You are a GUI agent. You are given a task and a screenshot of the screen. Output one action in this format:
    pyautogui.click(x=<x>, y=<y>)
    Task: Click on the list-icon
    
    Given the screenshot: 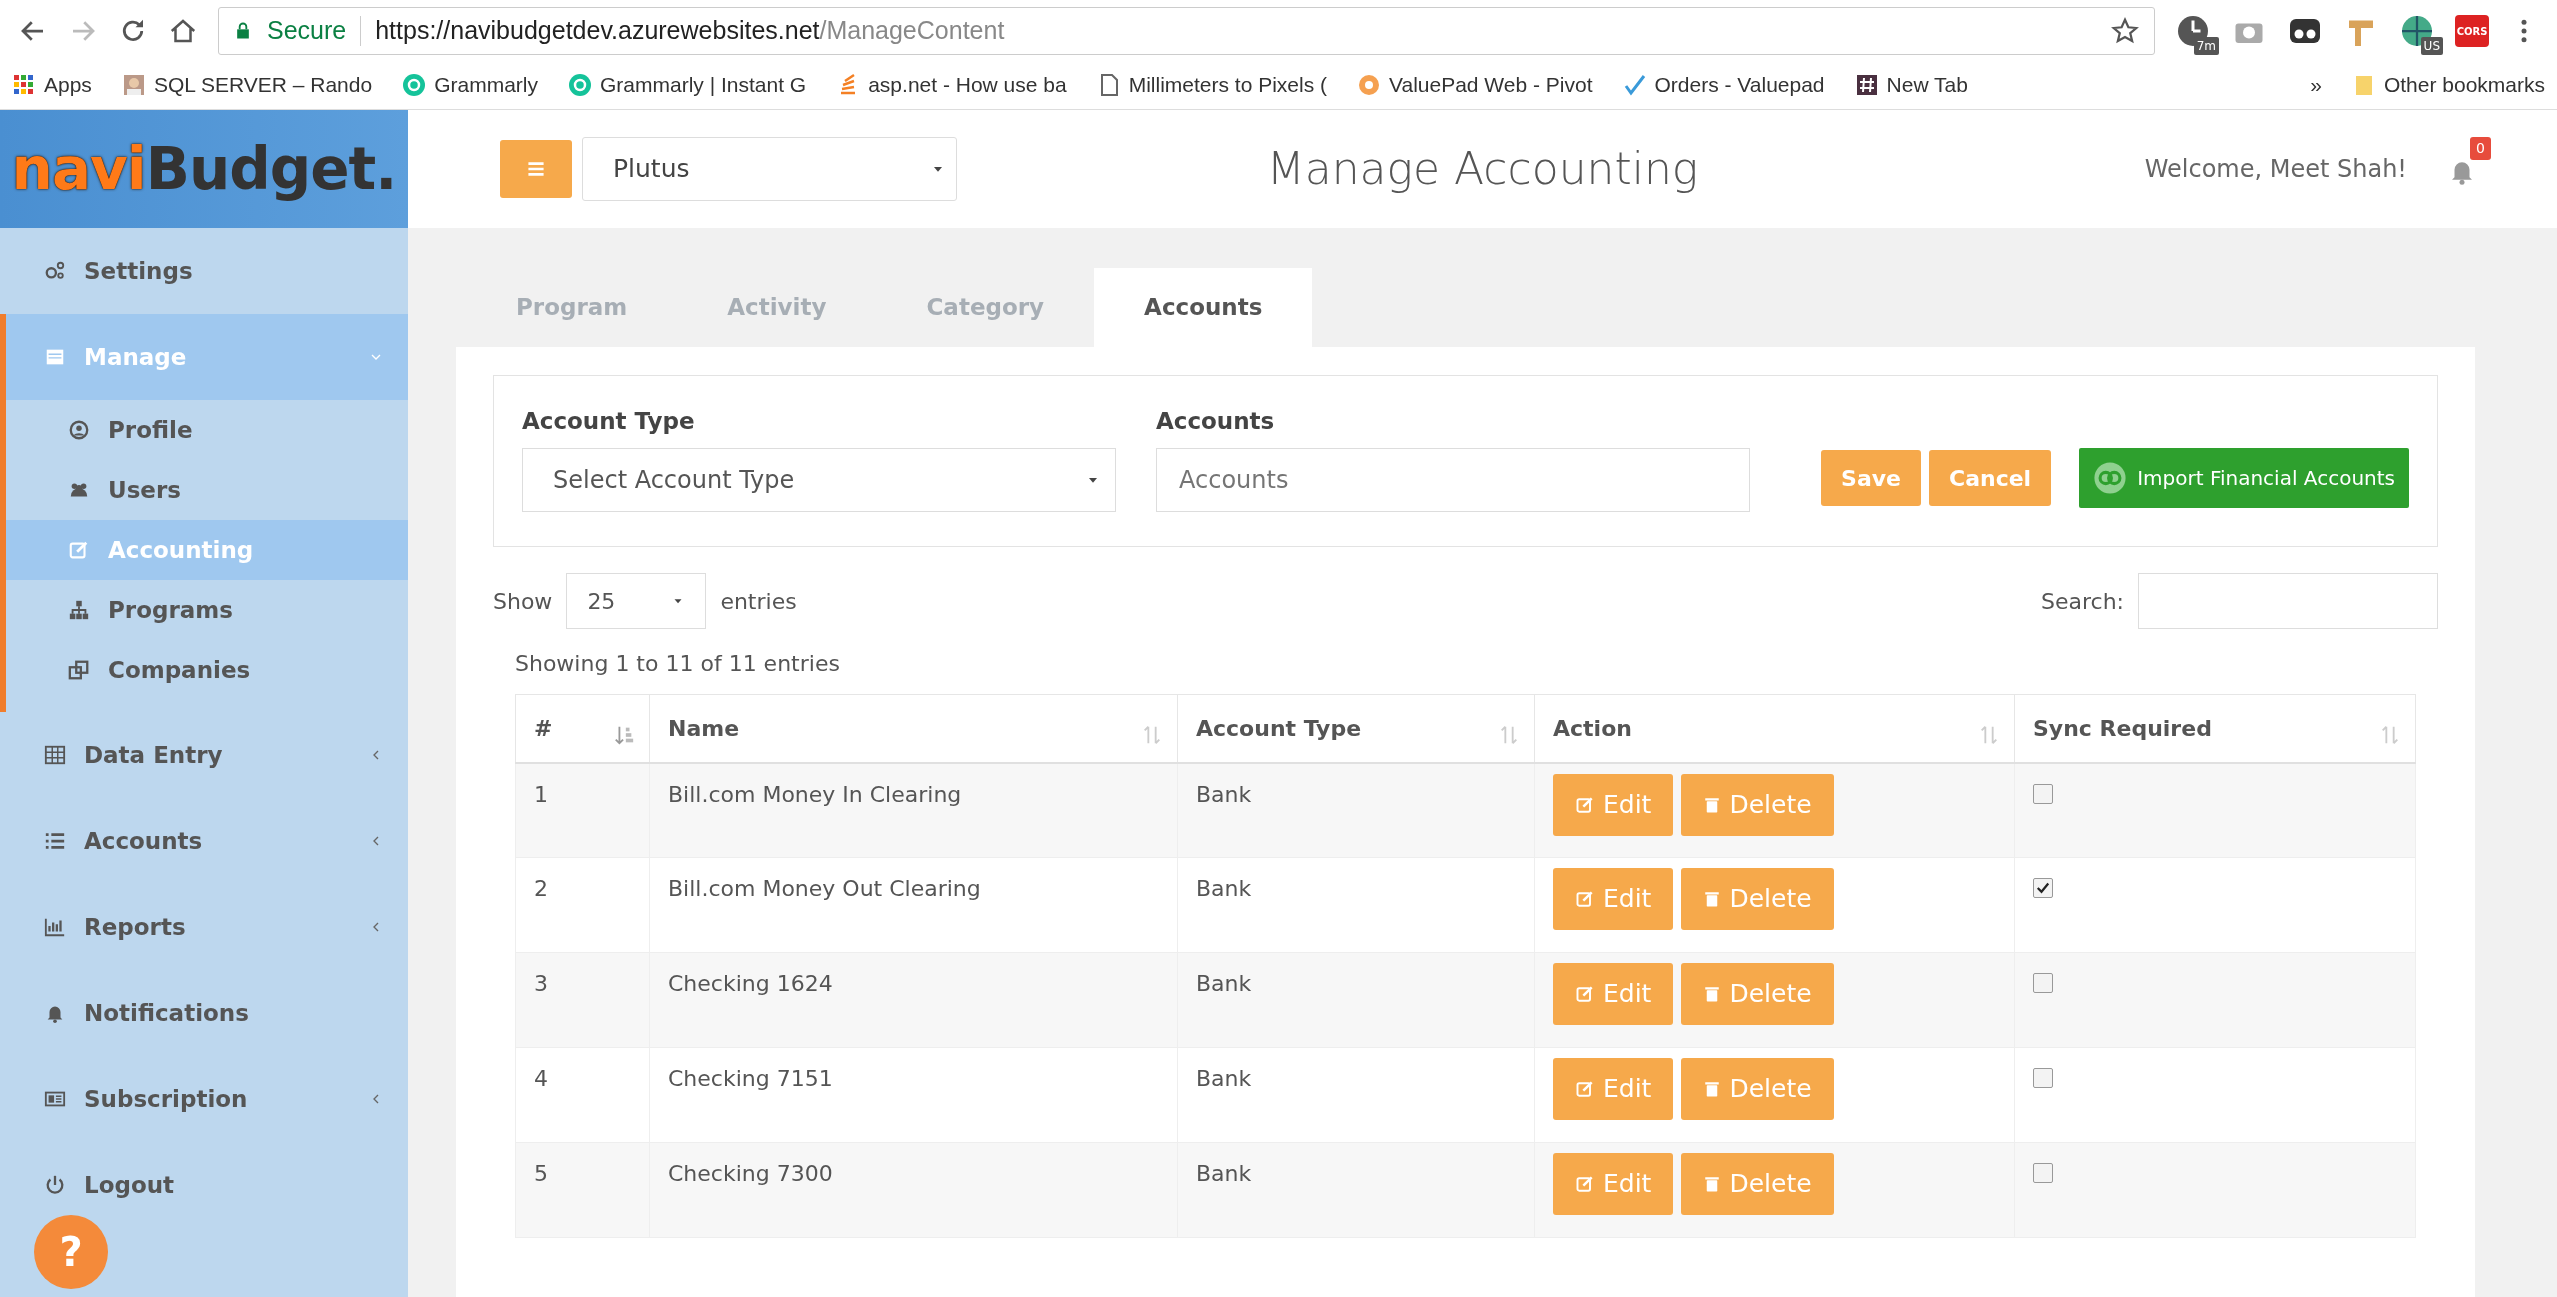 What is the action you would take?
    pyautogui.click(x=55, y=841)
    